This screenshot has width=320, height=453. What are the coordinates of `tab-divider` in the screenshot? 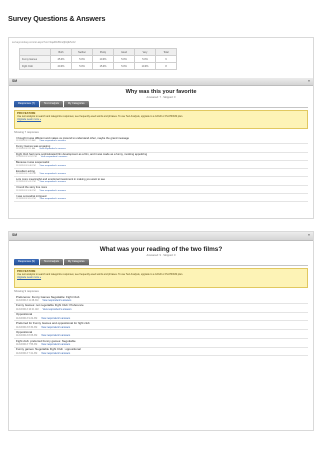 It's located at (161, 107).